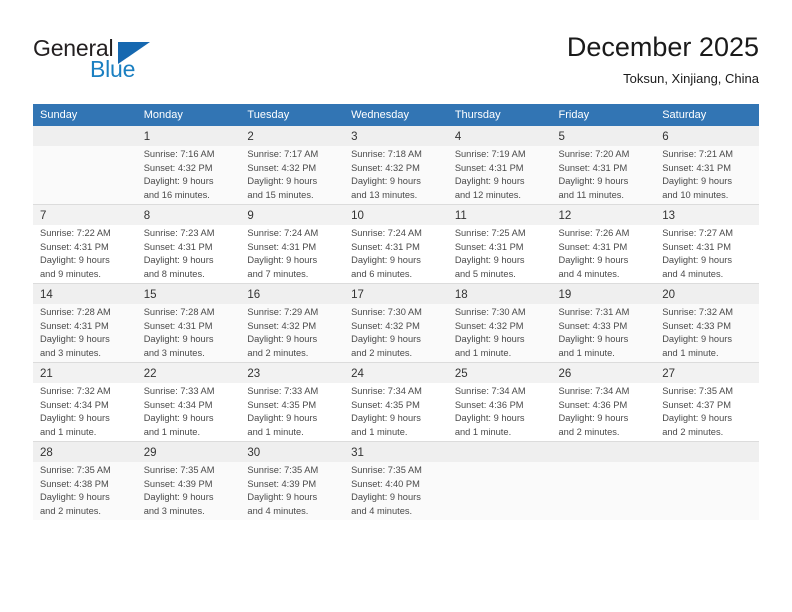  What do you see at coordinates (292, 452) in the screenshot?
I see `day-number: 30` at bounding box center [292, 452].